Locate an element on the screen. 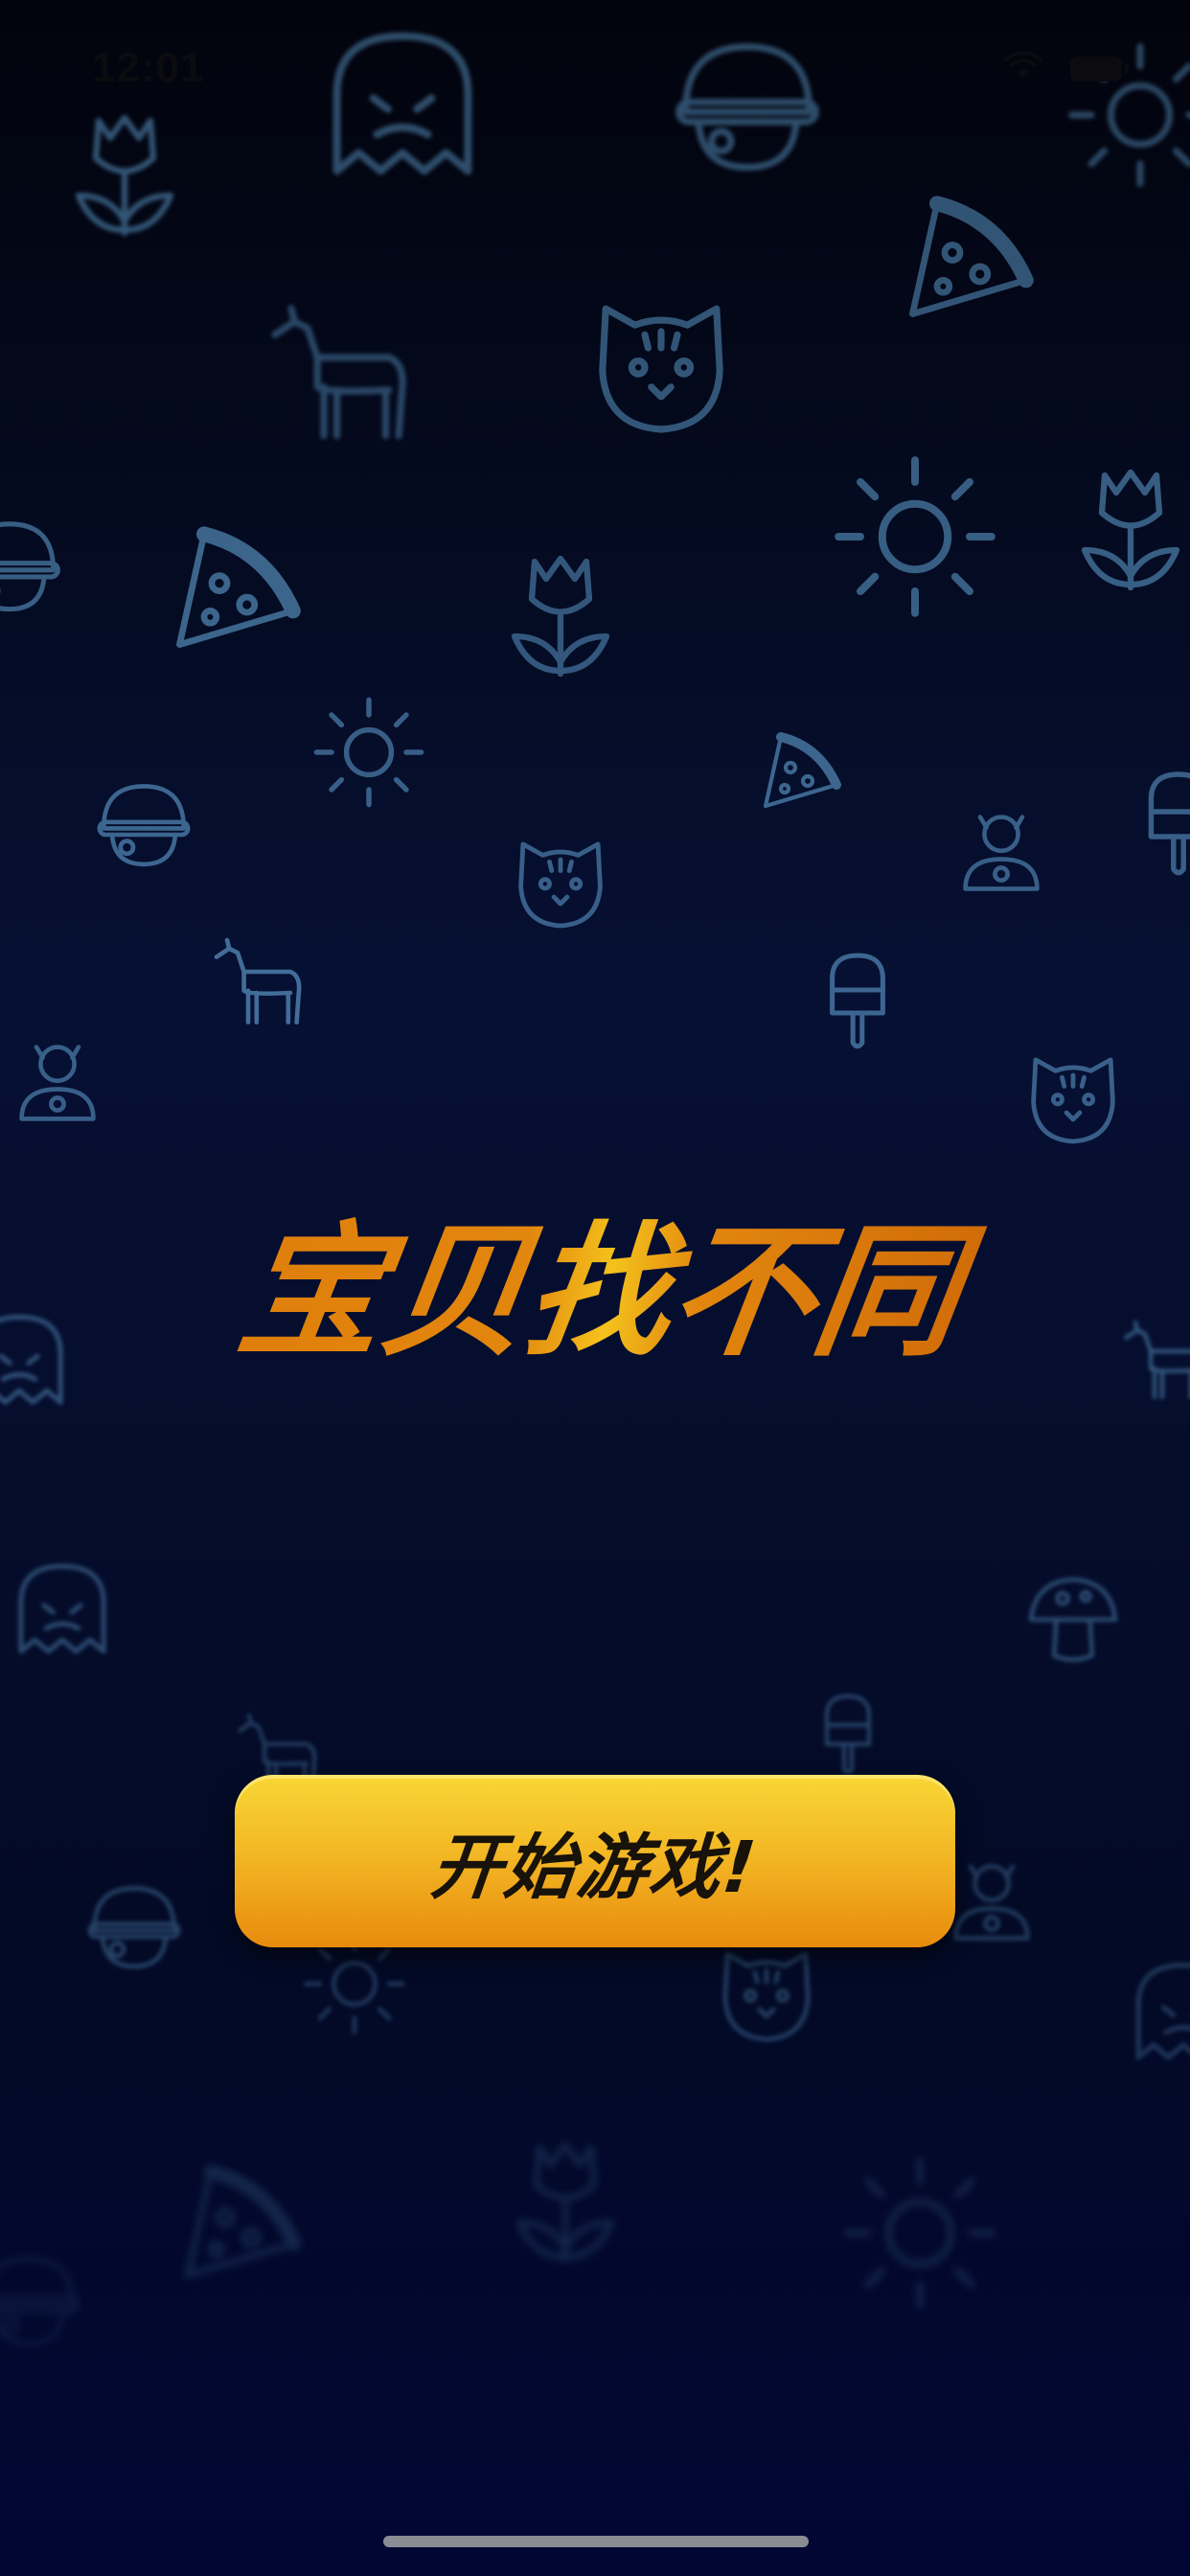 This screenshot has width=1190, height=2576. game-title: 宝贝找不同 is located at coordinates (594, 1289).